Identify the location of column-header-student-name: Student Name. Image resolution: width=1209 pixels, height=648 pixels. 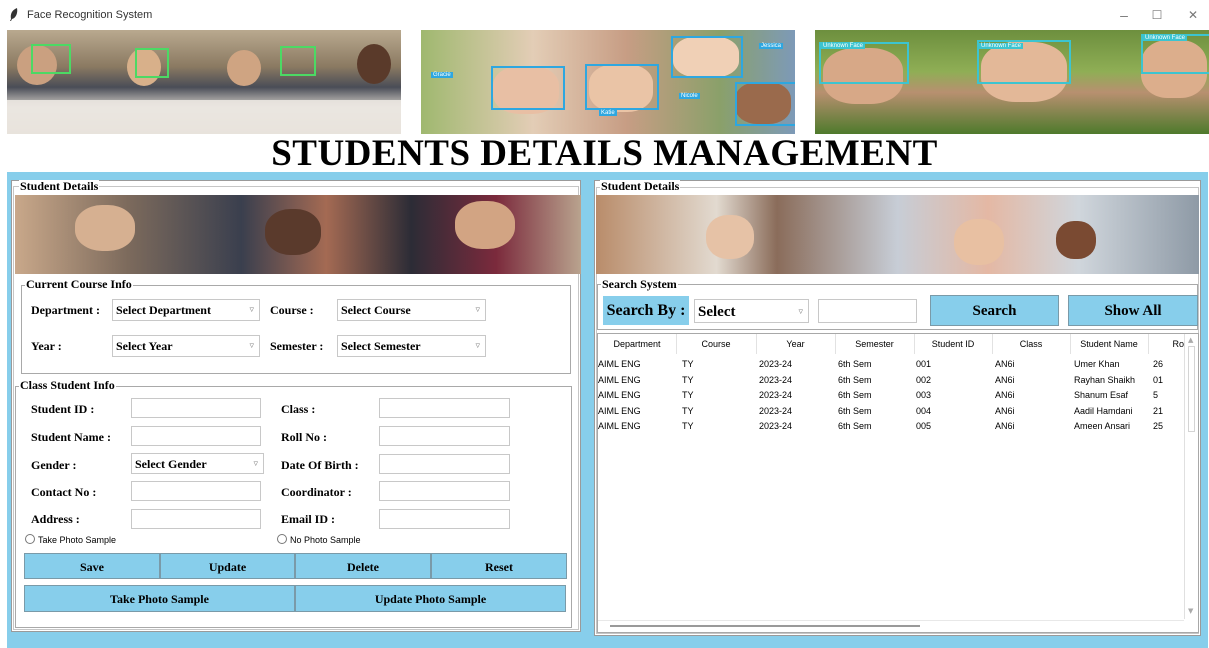
(1109, 344).